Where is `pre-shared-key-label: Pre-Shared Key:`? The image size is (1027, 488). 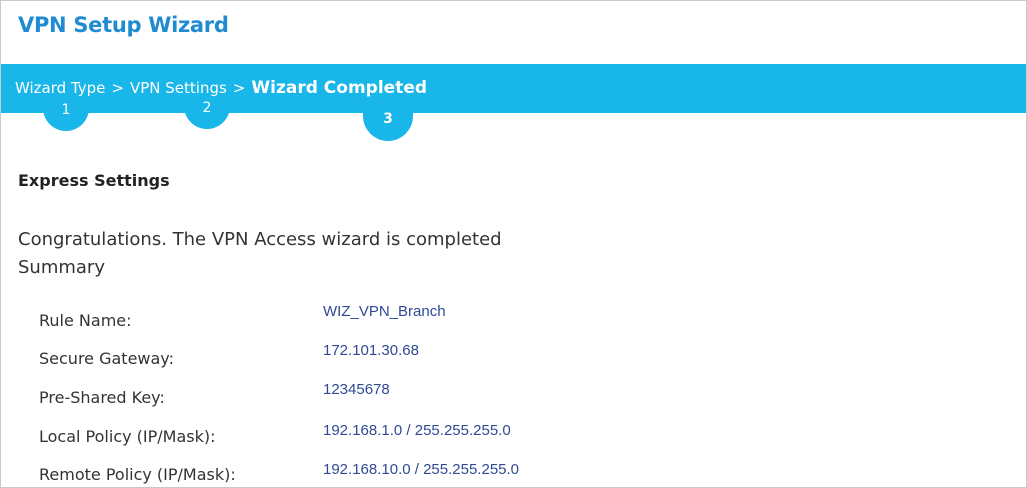 pre-shared-key-label: Pre-Shared Key: is located at coordinates (102, 397).